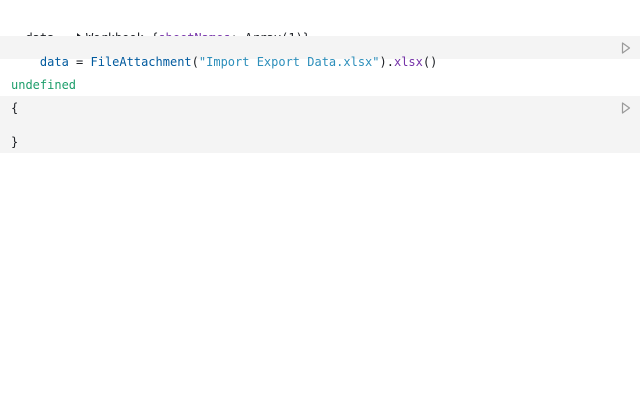 The height and width of the screenshot is (400, 640). Describe the element at coordinates (44, 85) in the screenshot. I see `cell2-output: undefined` at that location.